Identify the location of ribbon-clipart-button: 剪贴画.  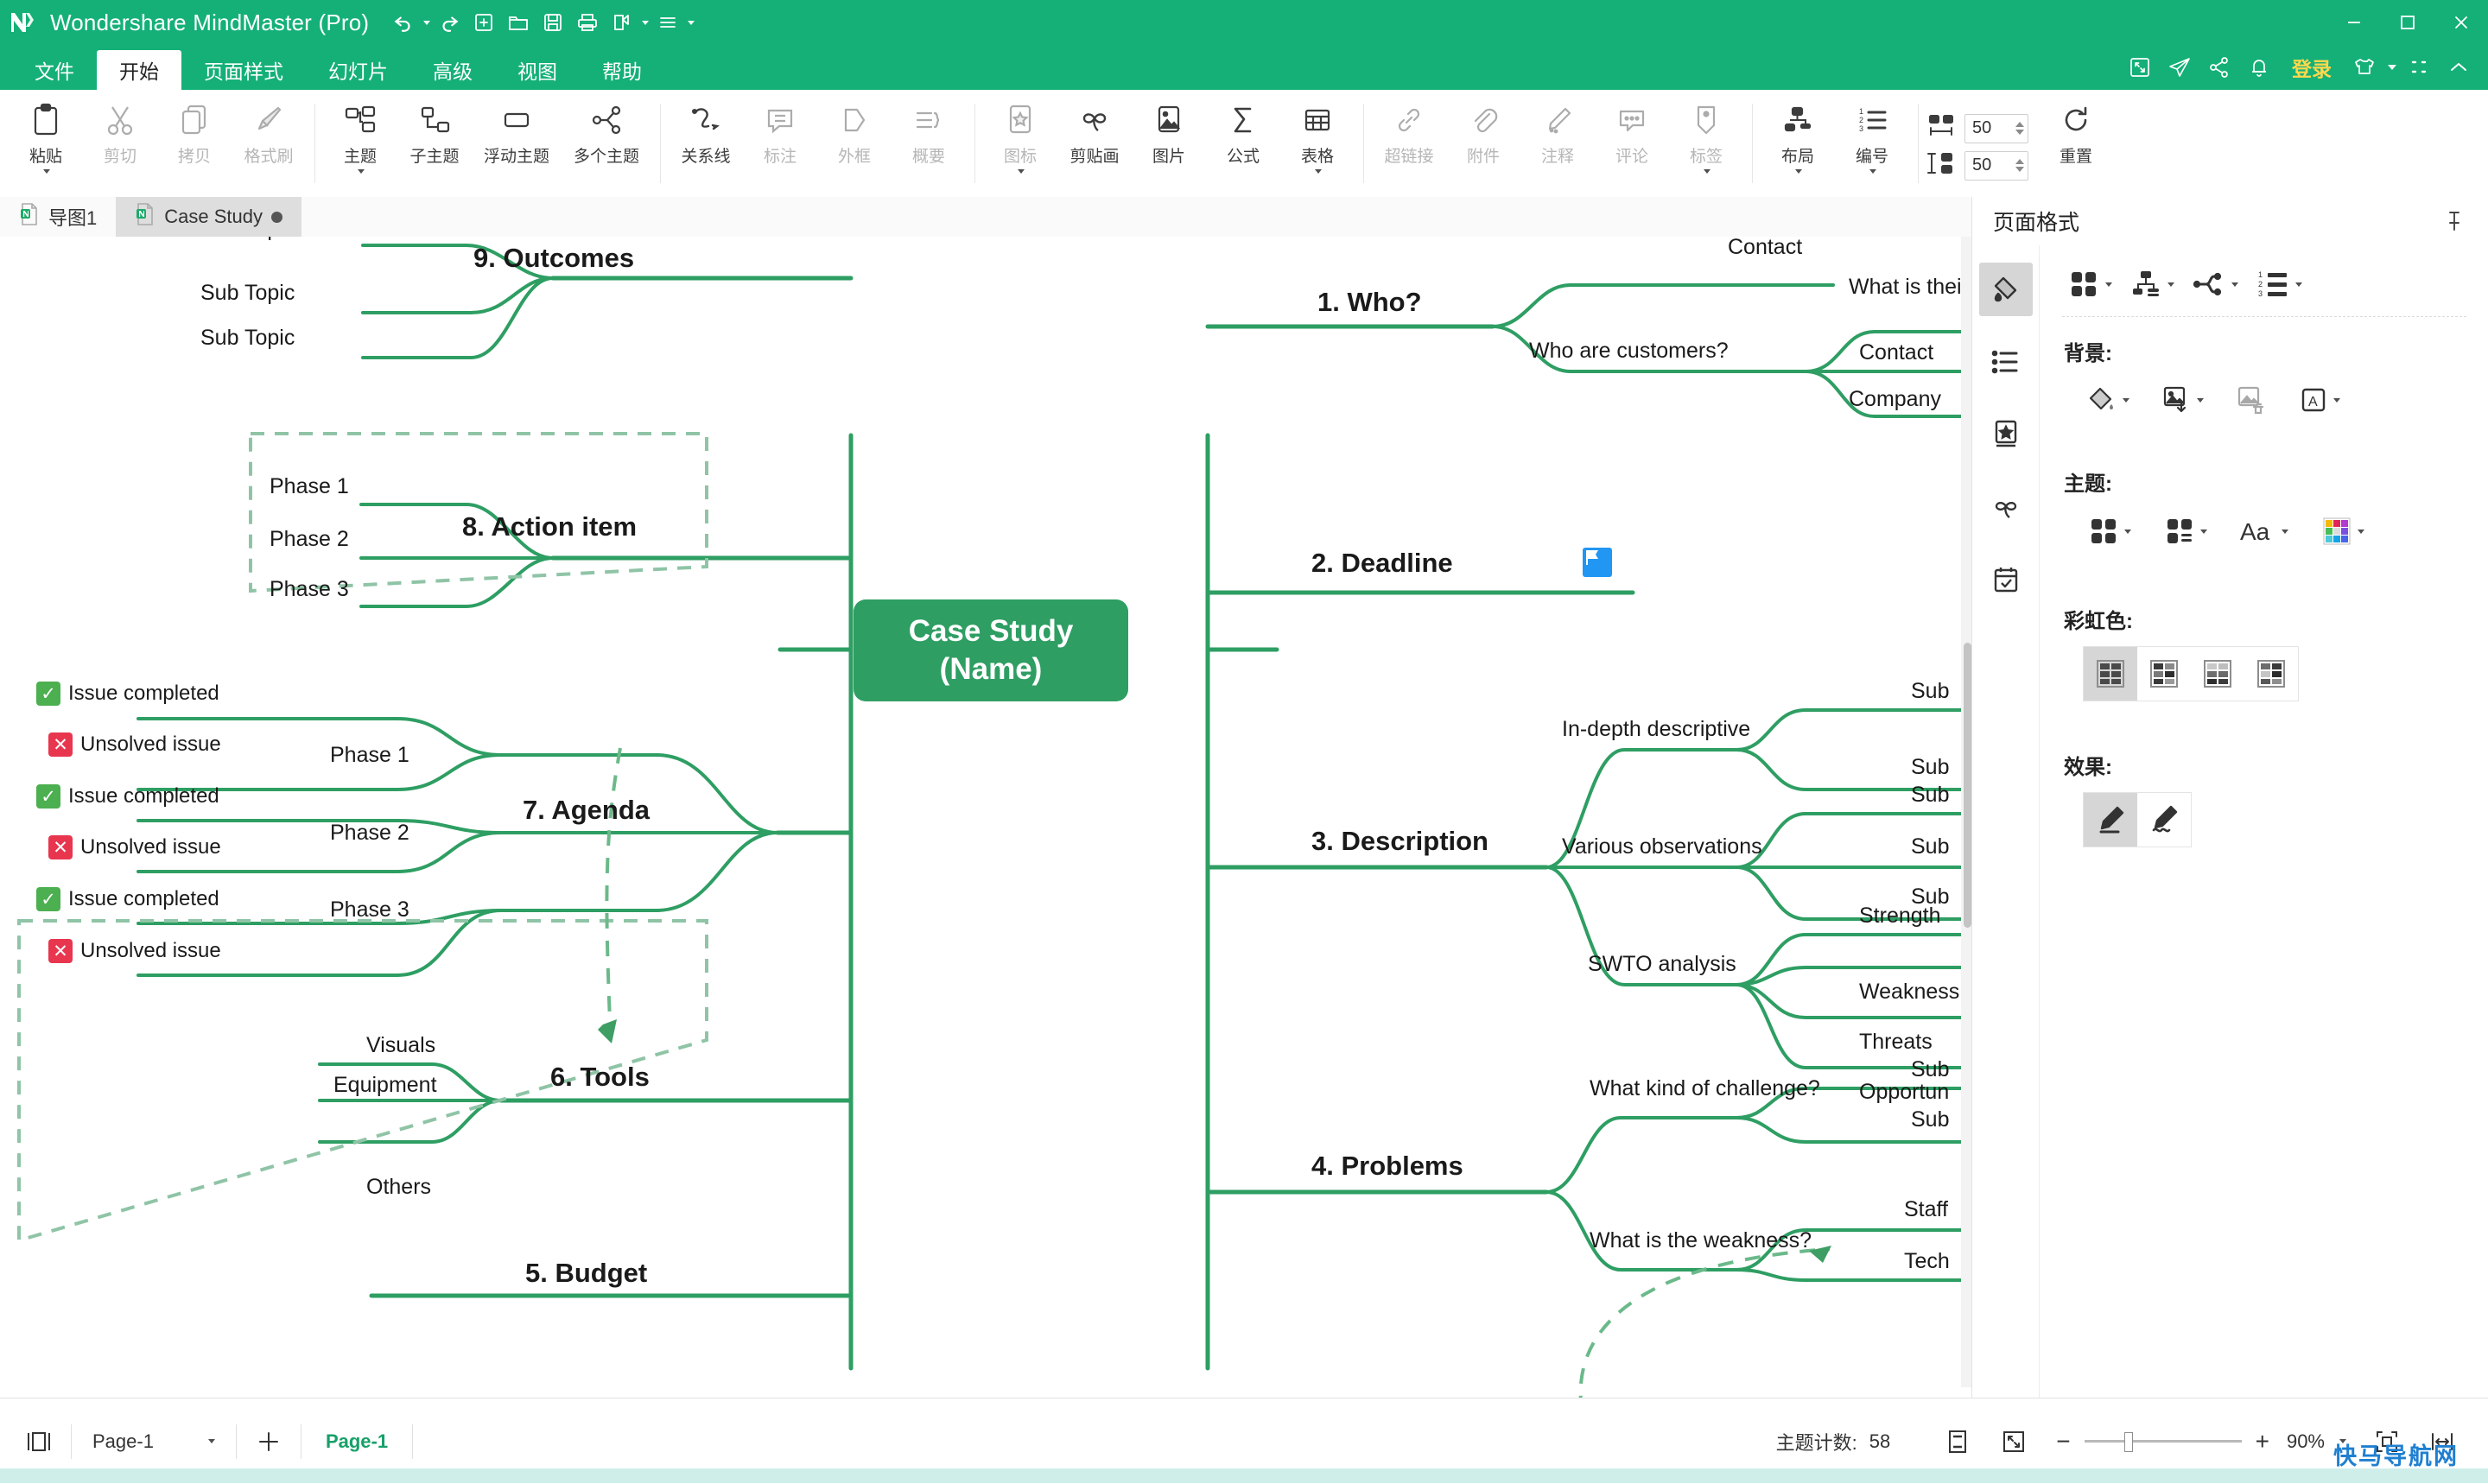
(1094, 138).